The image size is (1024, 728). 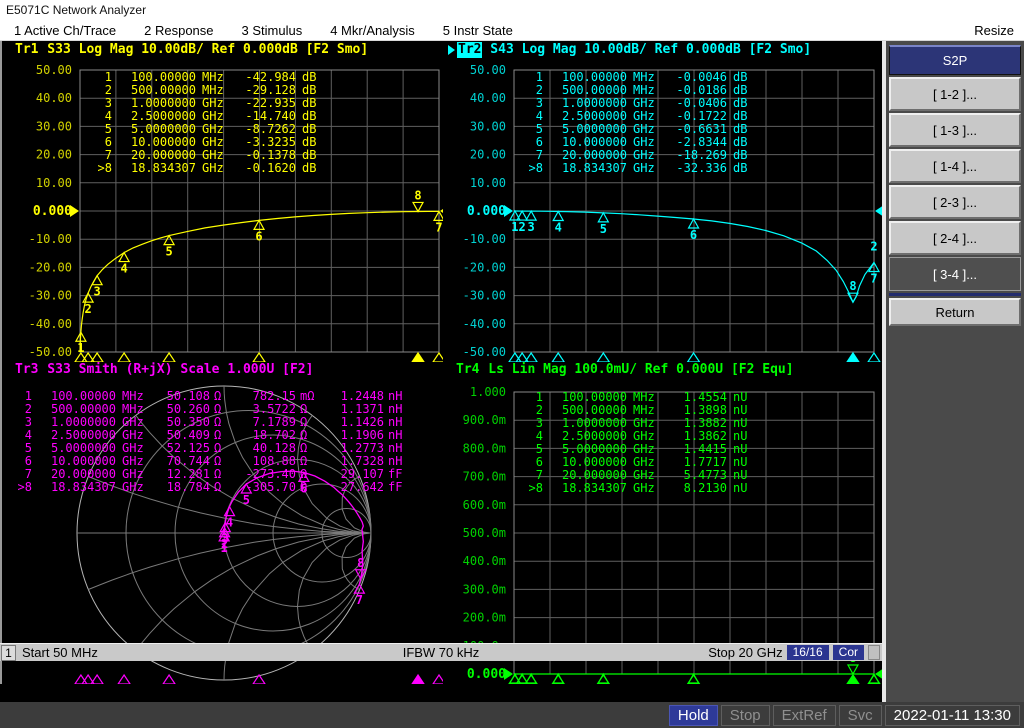 I want to click on marker-table-row: >8 18.834307 GHz 8.2130 nU, so click(x=638, y=488).